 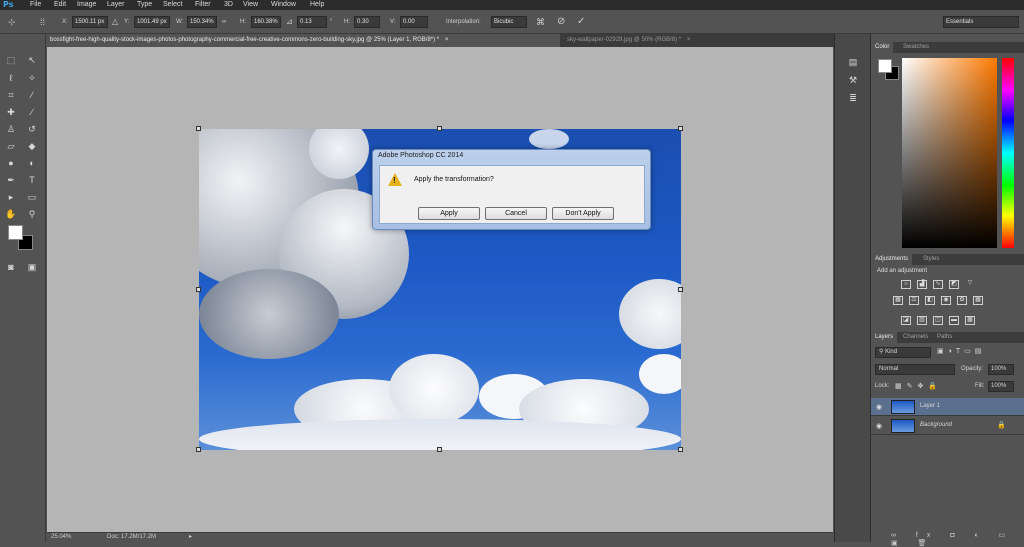 What do you see at coordinates (172, 5) in the screenshot?
I see `menu-select: Select` at bounding box center [172, 5].